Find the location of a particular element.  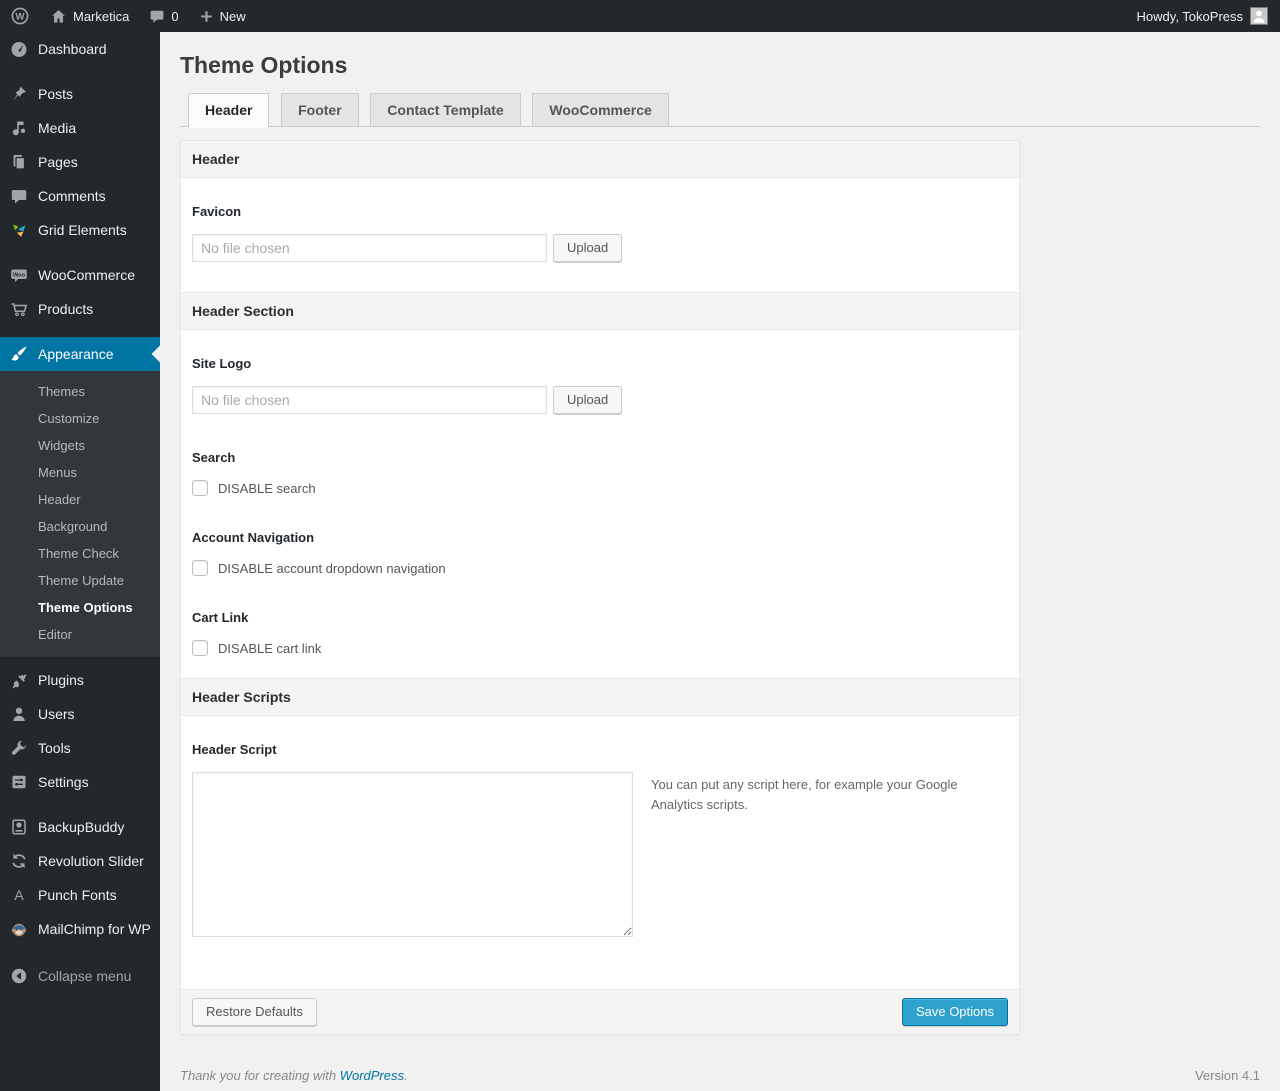

submenu-item-widgets: Widgets is located at coordinates (80, 445).